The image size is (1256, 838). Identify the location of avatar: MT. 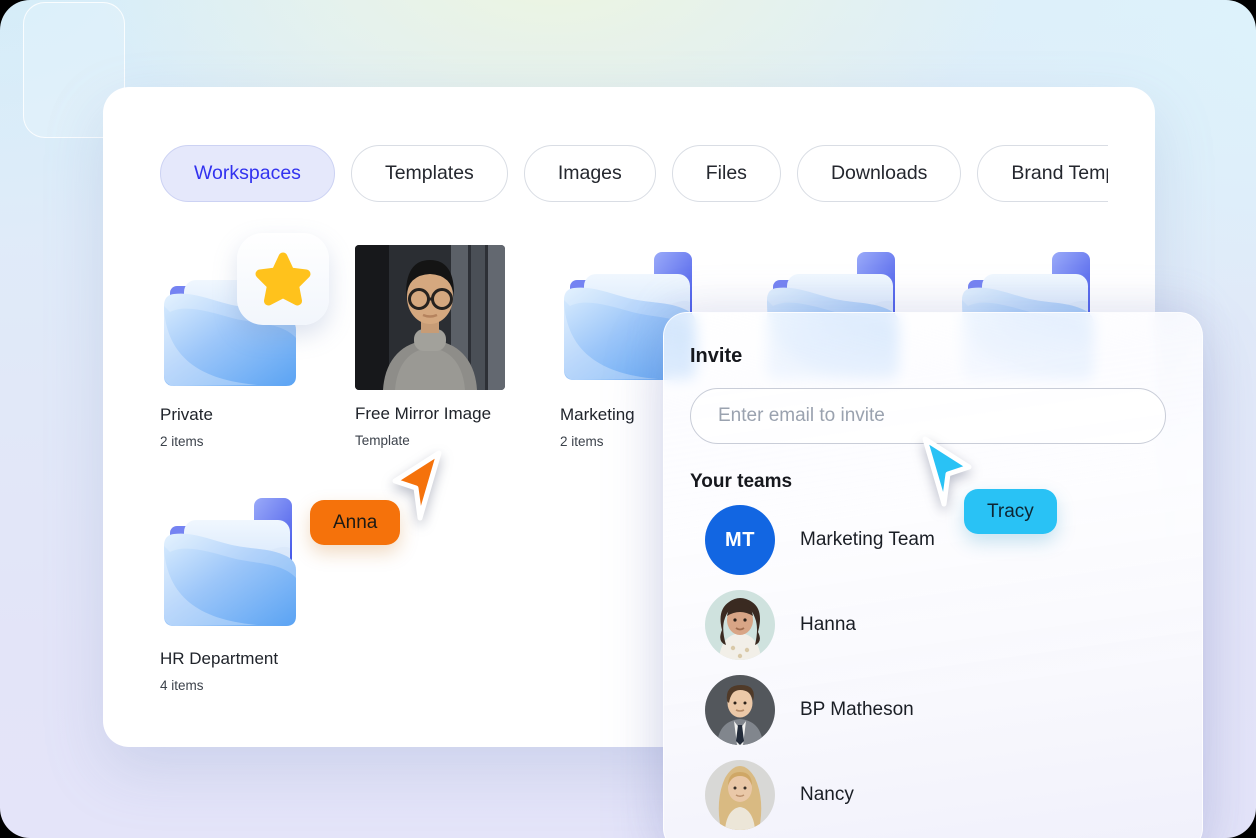
(740, 540).